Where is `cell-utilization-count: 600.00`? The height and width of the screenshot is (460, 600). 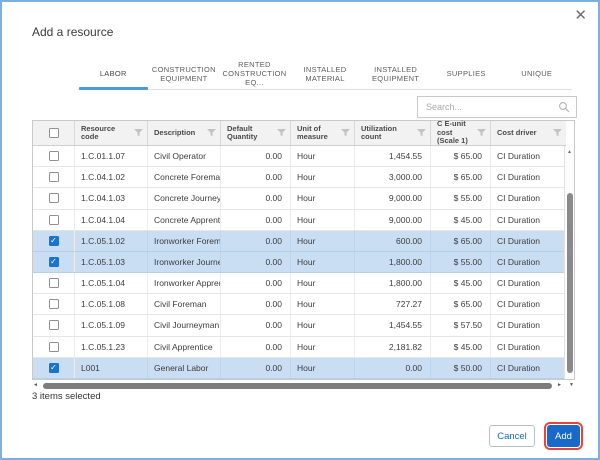 cell-utilization-count: 600.00 is located at coordinates (393, 240).